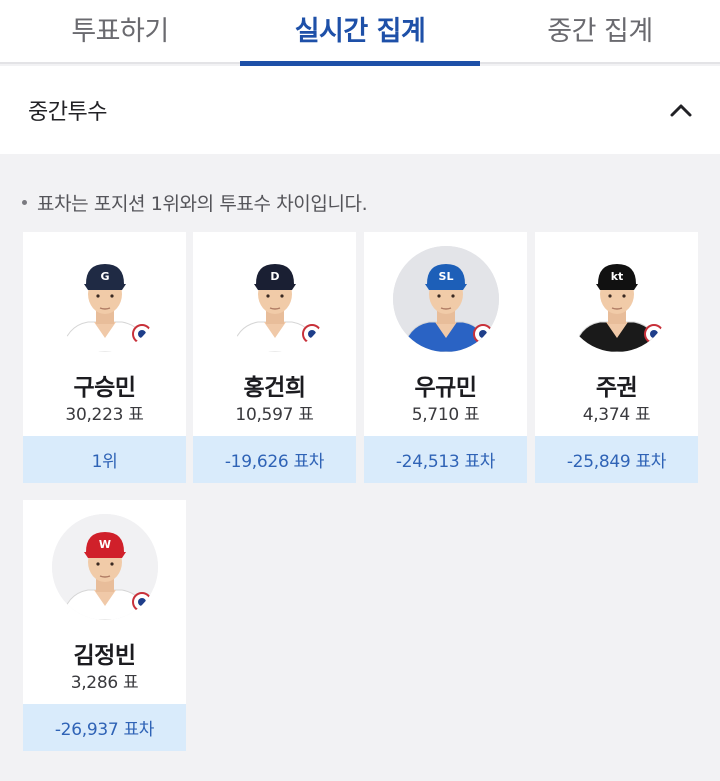 The image size is (720, 781). Describe the element at coordinates (446, 276) in the screenshot. I see `svg-text: SL` at that location.